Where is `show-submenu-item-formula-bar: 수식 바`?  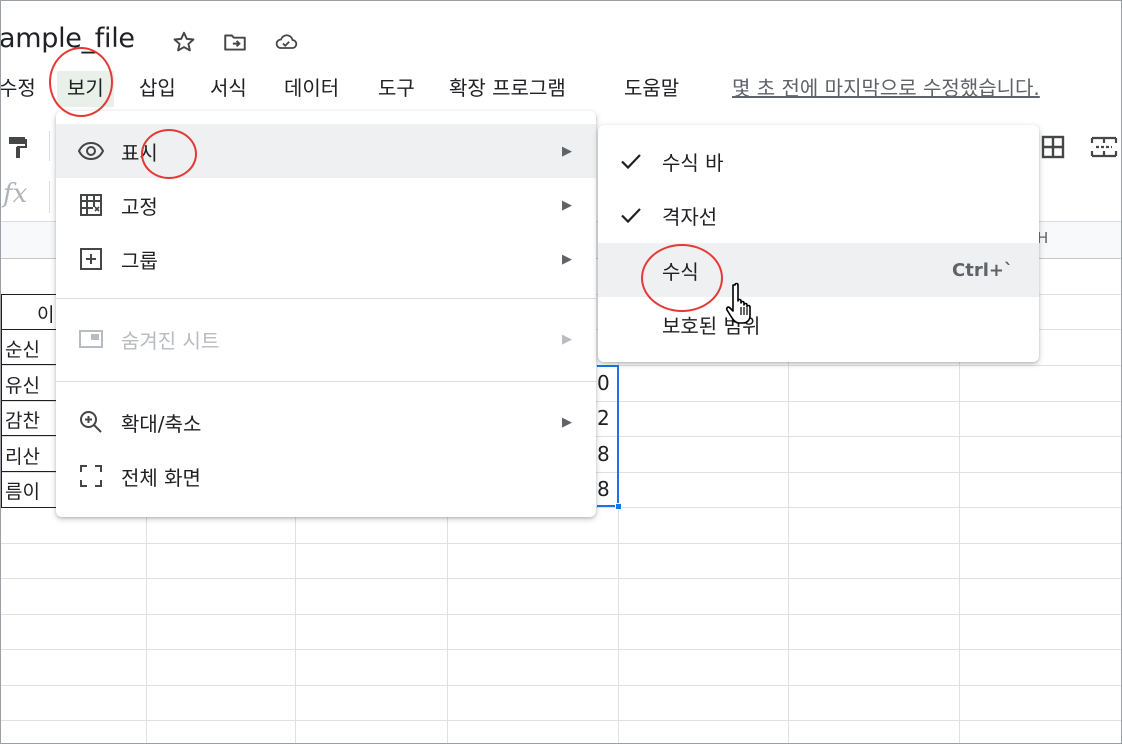 show-submenu-item-formula-bar: 수식 바 is located at coordinates (818, 161).